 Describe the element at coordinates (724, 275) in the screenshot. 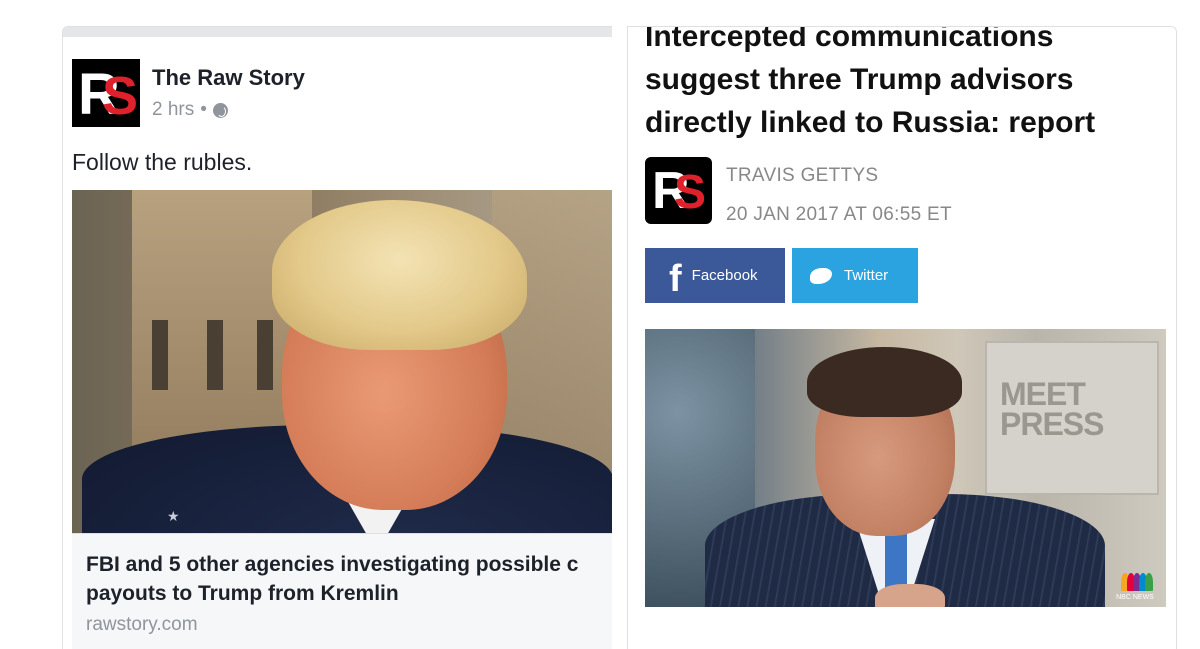

I see `facebook-share-label: Facebook` at that location.